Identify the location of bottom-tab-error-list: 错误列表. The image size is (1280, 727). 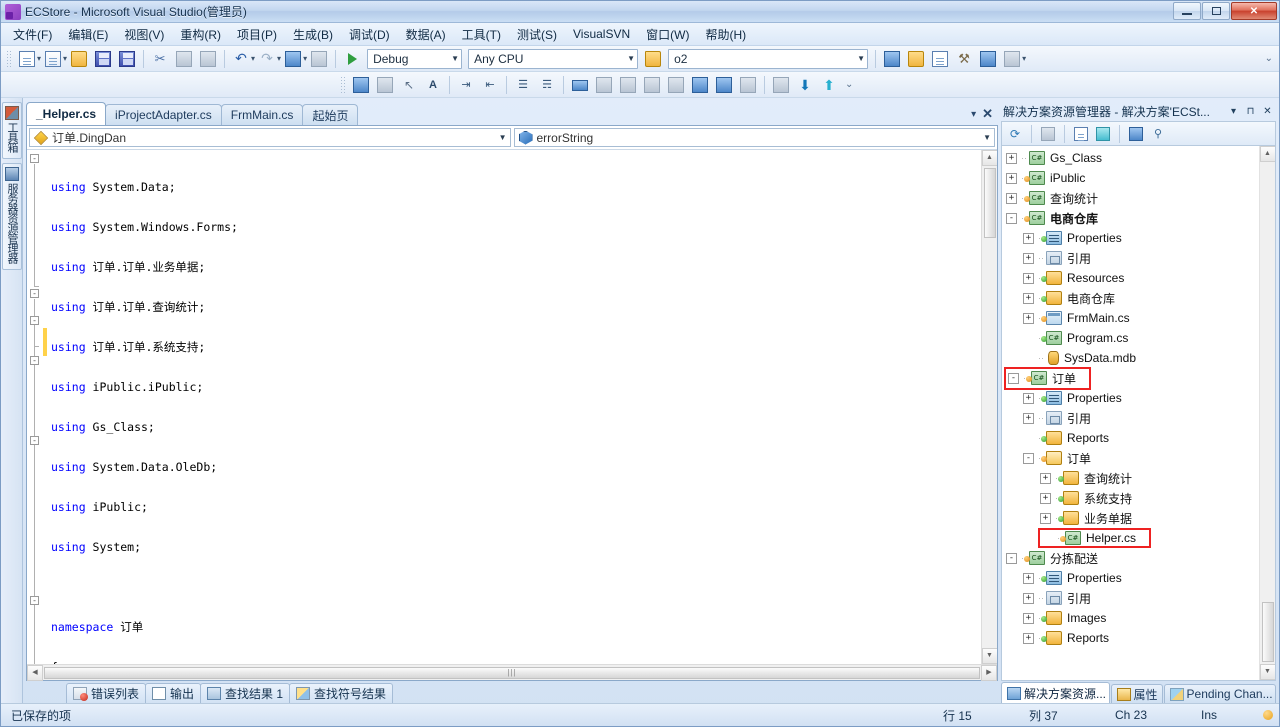
(106, 693).